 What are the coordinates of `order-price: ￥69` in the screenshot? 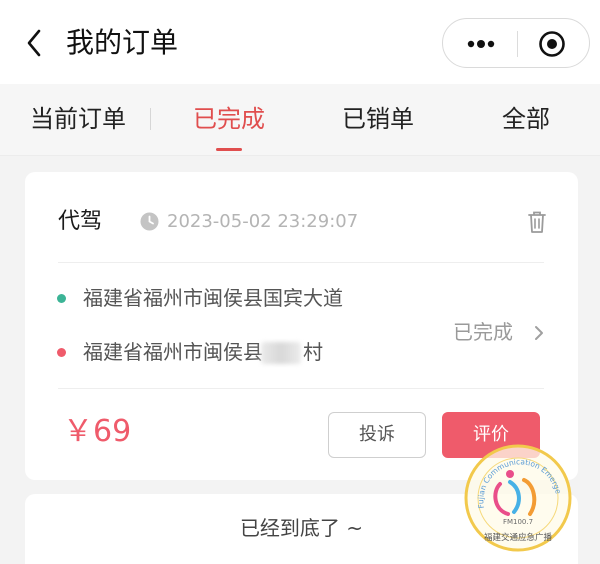 It's located at (97, 431).